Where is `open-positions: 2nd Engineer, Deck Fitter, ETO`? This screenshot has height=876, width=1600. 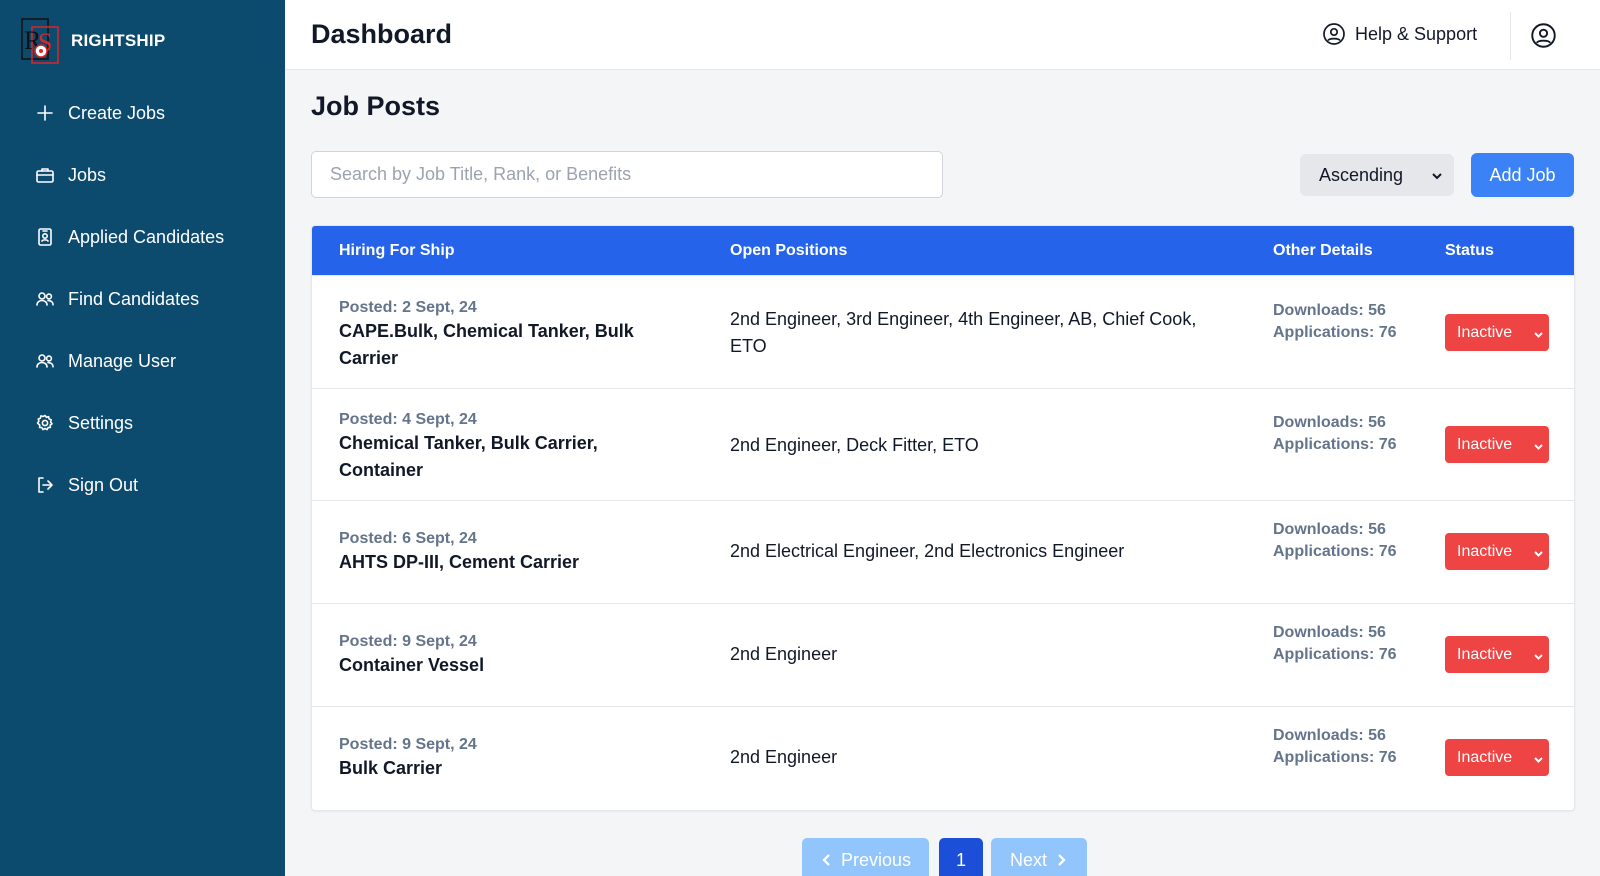
open-positions: 2nd Engineer, Deck Fitter, ETO is located at coordinates (854, 445).